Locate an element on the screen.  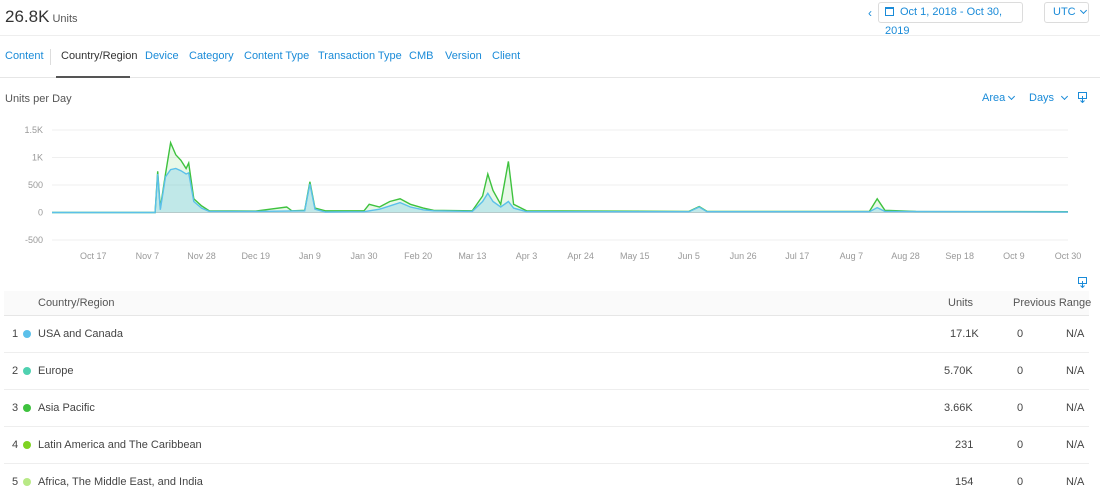
x-tick-label: Oct 30 is located at coordinates (1068, 256).